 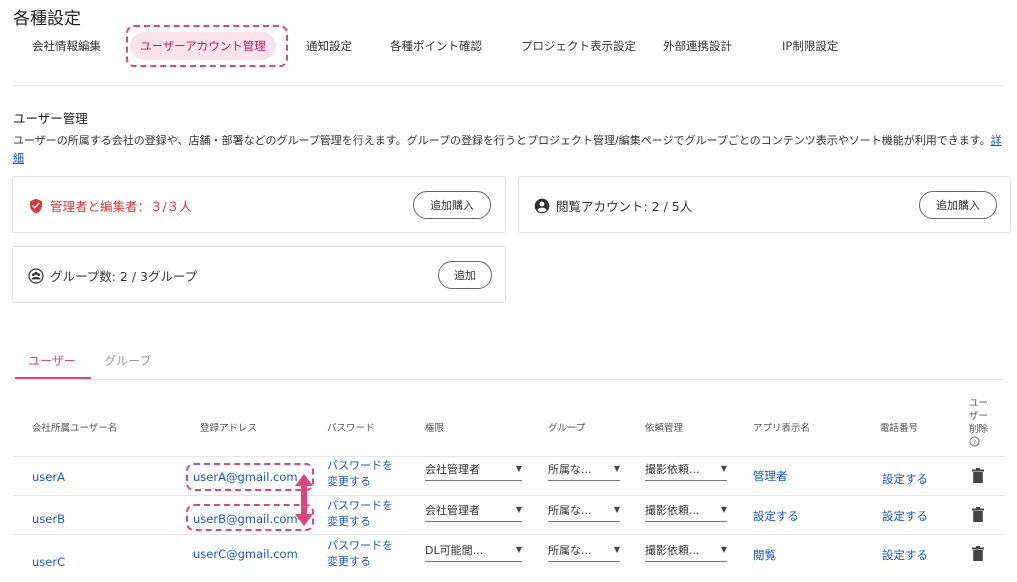 What do you see at coordinates (36, 275) in the screenshot?
I see `group-circle-icon` at bounding box center [36, 275].